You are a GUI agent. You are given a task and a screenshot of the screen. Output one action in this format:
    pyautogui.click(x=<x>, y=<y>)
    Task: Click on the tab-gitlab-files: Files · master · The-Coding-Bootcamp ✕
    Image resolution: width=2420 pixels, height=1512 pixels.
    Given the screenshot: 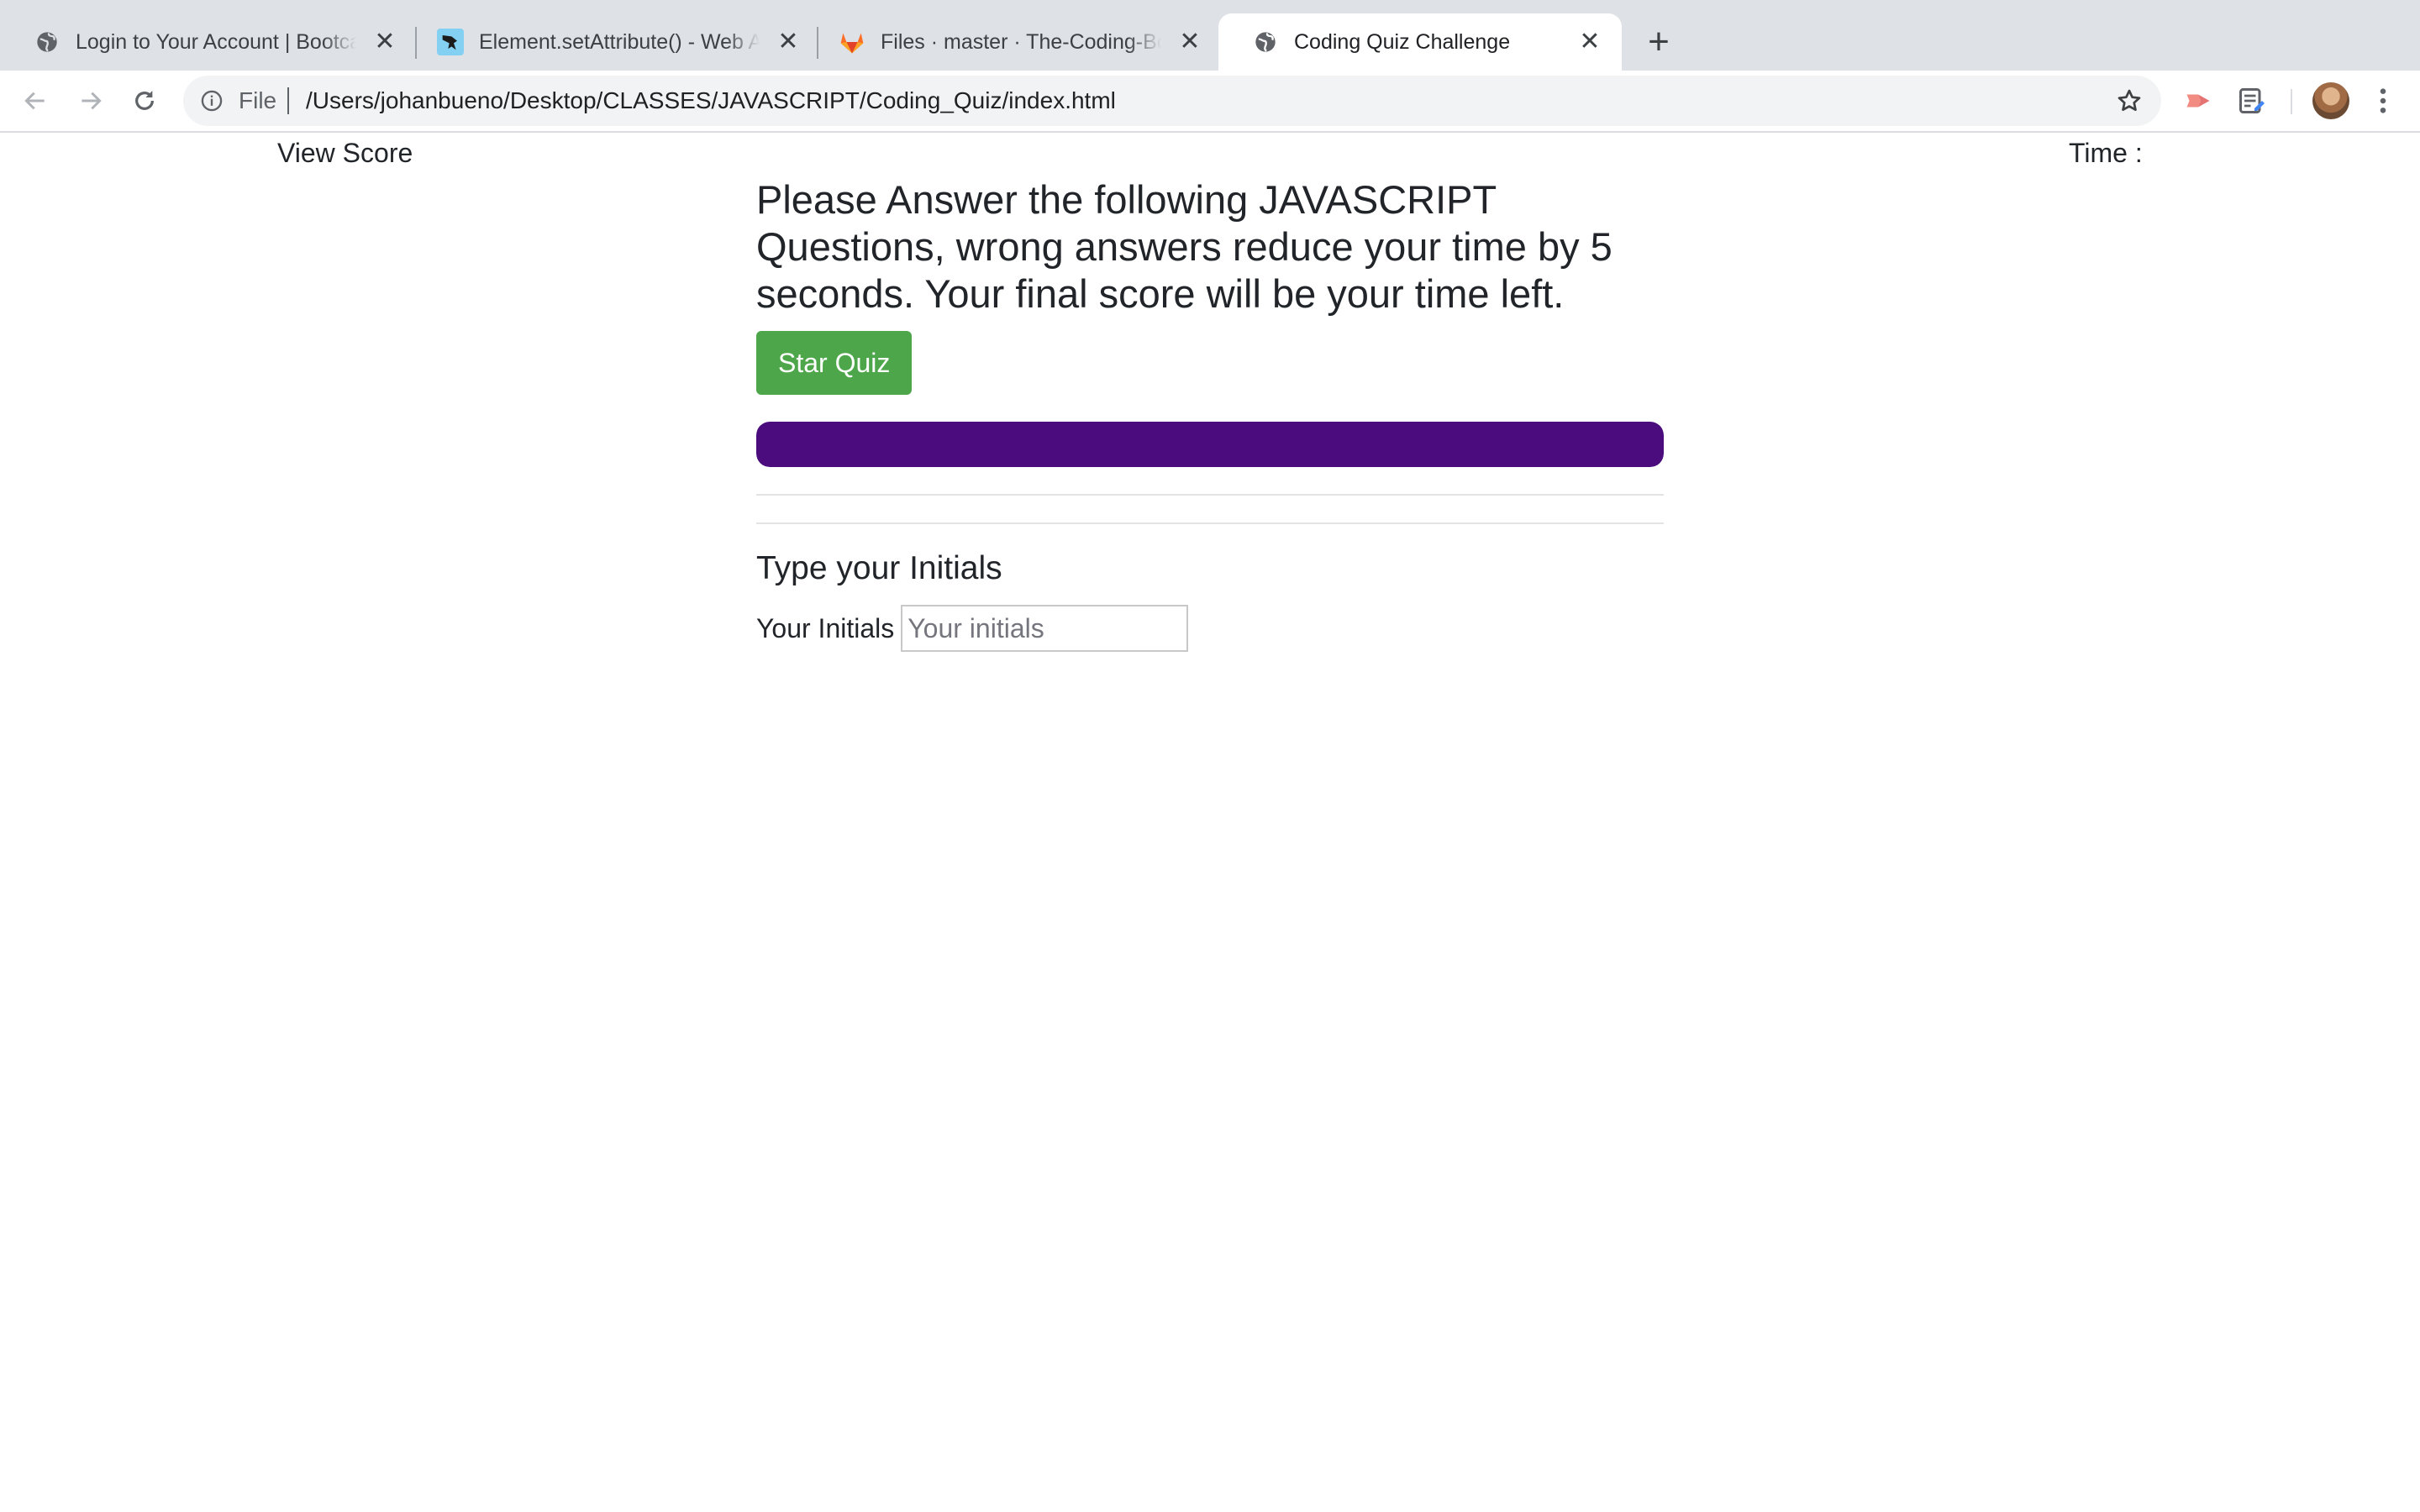 What is the action you would take?
    pyautogui.click(x=1014, y=42)
    